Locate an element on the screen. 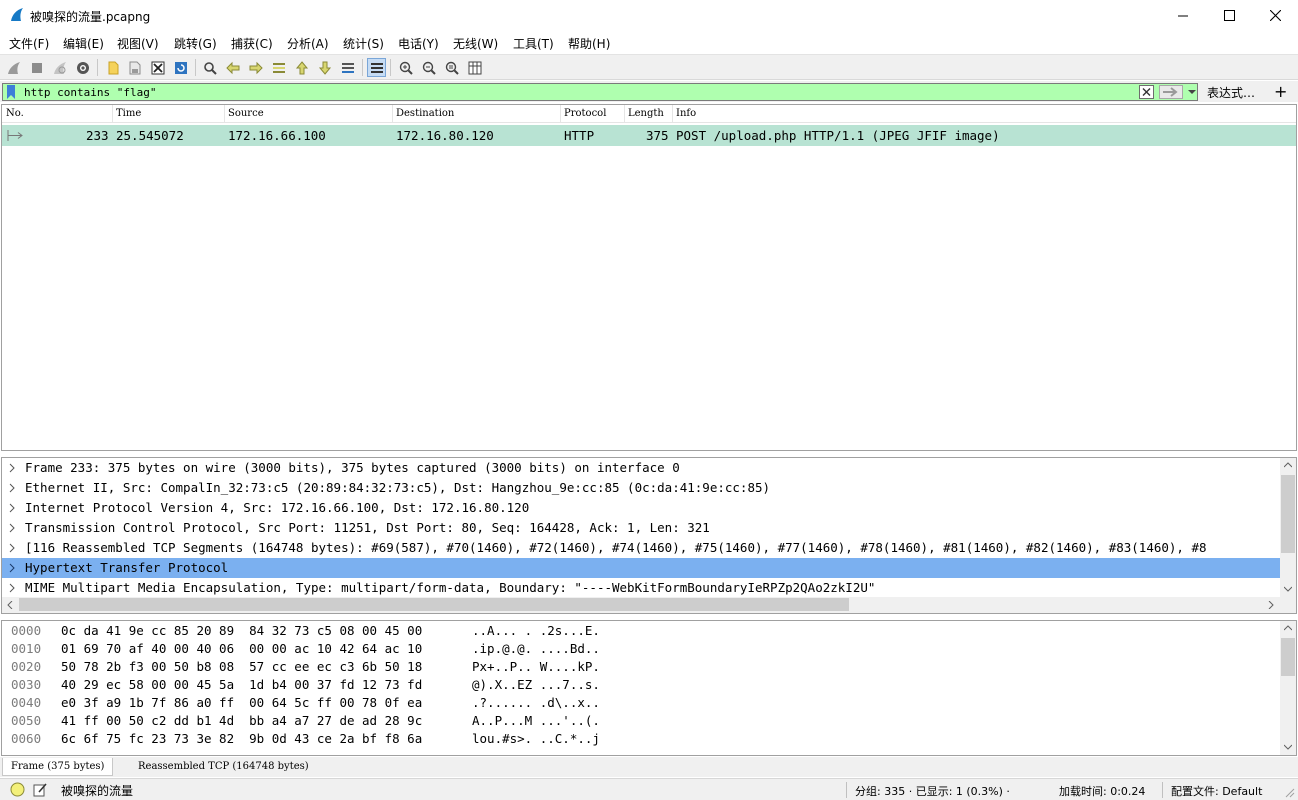 This screenshot has width=1298, height=800. menu-view: 视图(V) is located at coordinates (138, 43).